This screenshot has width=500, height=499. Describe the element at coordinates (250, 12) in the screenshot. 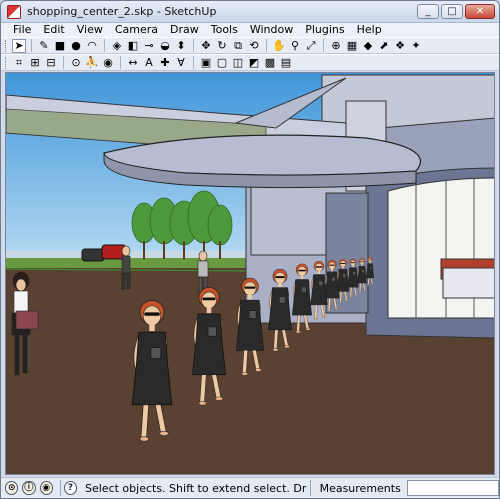

I see `title-bar: shopping_center_2.skp - SketchUp _ □ ✕` at that location.